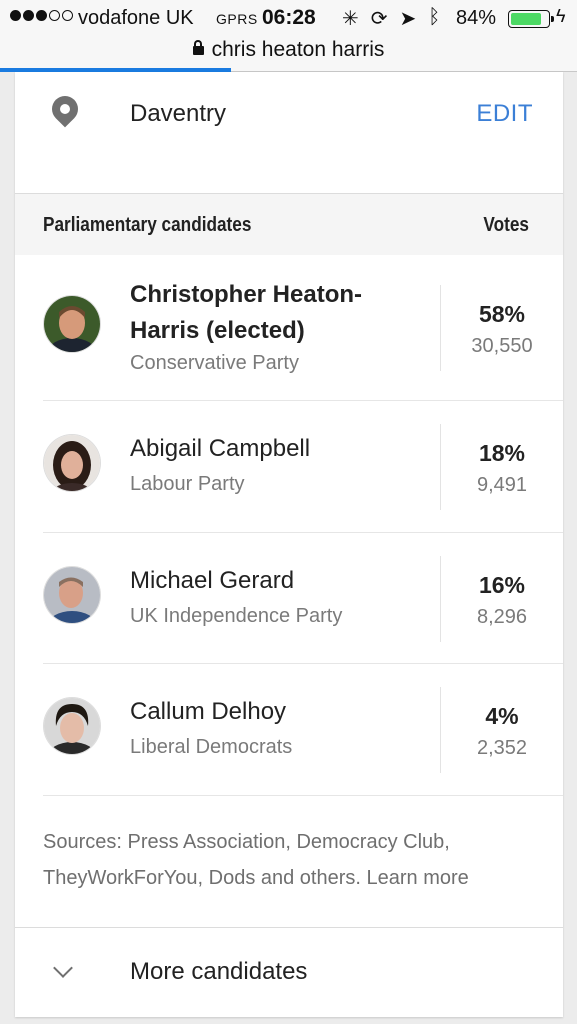 The width and height of the screenshot is (577, 1024). Describe the element at coordinates (280, 449) in the screenshot. I see `candidate-name: Abigail Campbell` at that location.